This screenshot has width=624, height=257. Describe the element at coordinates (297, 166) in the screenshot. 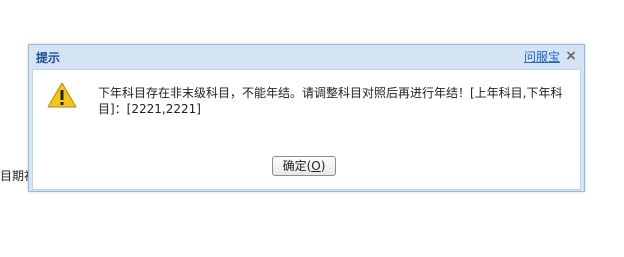

I see `ok-button-label: 确定(` at that location.